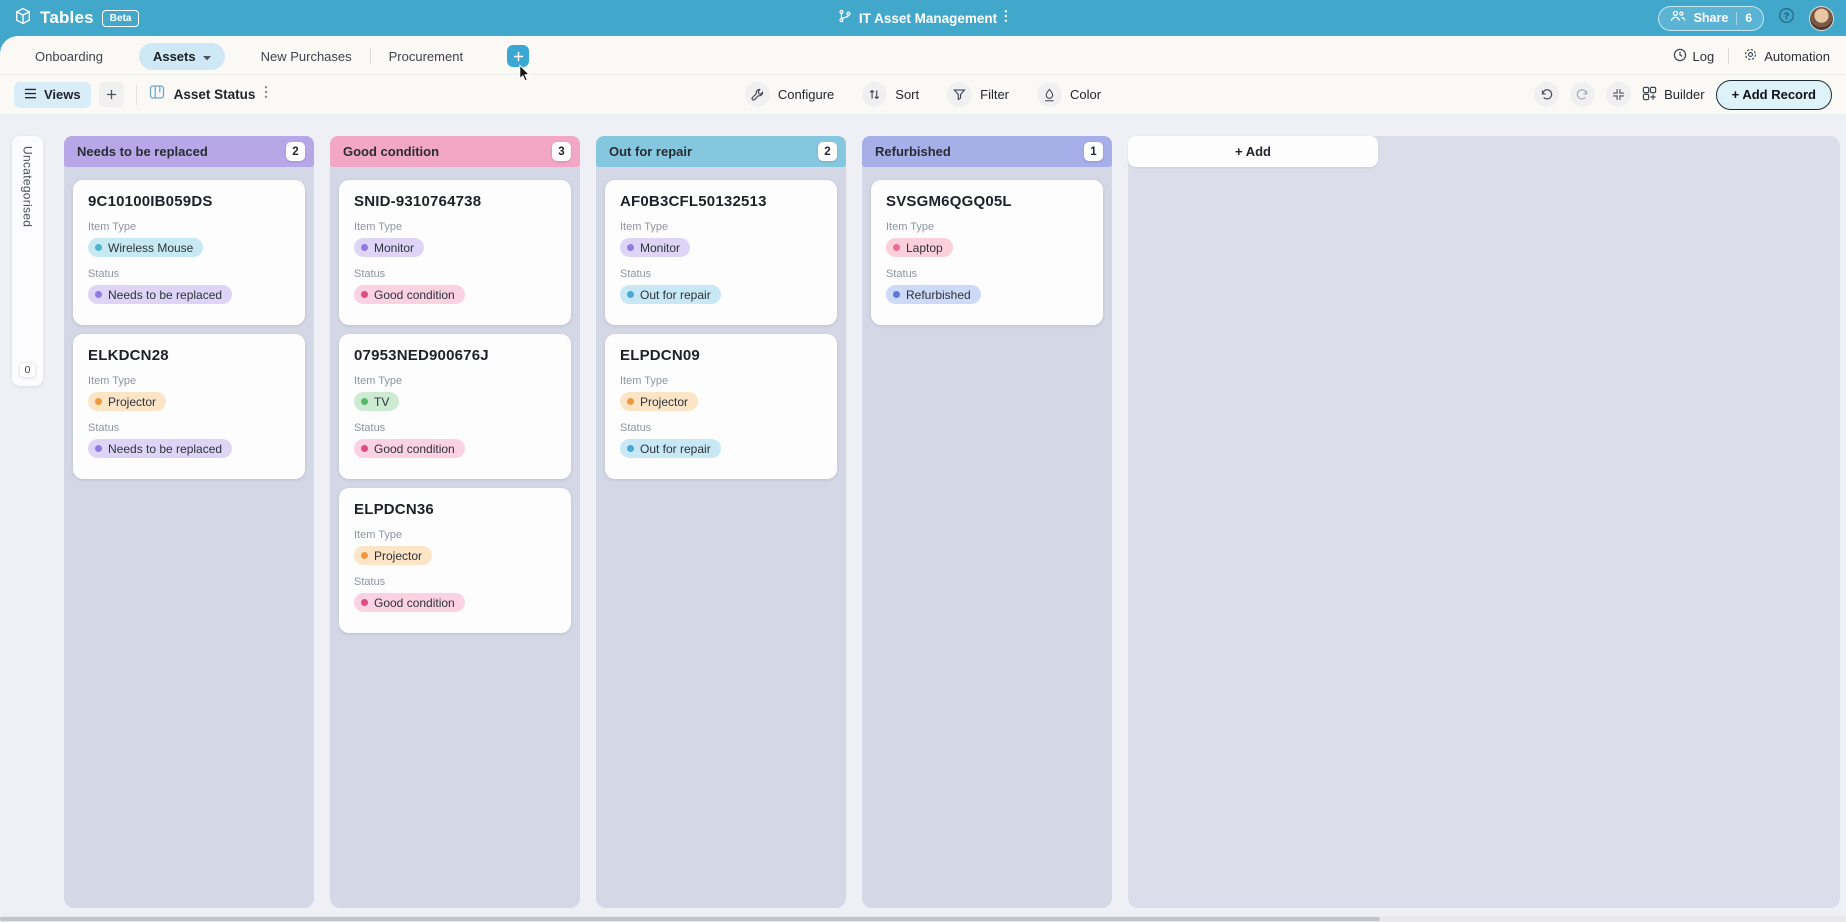 This screenshot has height=922, width=1846. What do you see at coordinates (151, 247) in the screenshot?
I see `pill-label: Wireless Mouse` at bounding box center [151, 247].